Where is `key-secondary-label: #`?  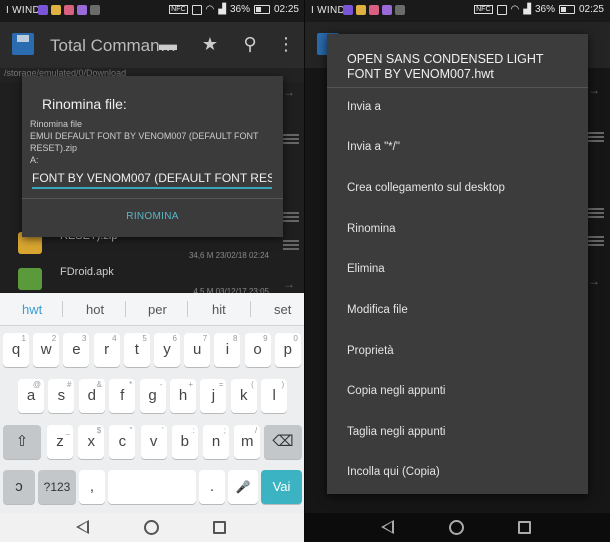
key-secondary-label: # is located at coordinates (69, 384).